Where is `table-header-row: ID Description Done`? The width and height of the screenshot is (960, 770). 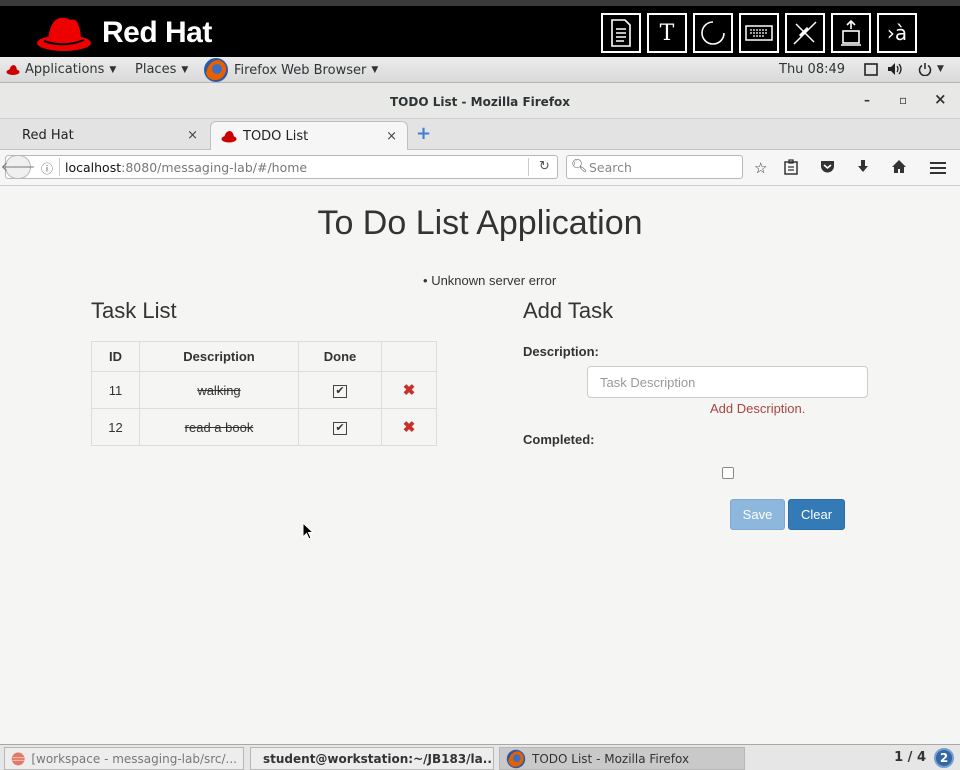
table-header-row: ID Description Done is located at coordinates (264, 356).